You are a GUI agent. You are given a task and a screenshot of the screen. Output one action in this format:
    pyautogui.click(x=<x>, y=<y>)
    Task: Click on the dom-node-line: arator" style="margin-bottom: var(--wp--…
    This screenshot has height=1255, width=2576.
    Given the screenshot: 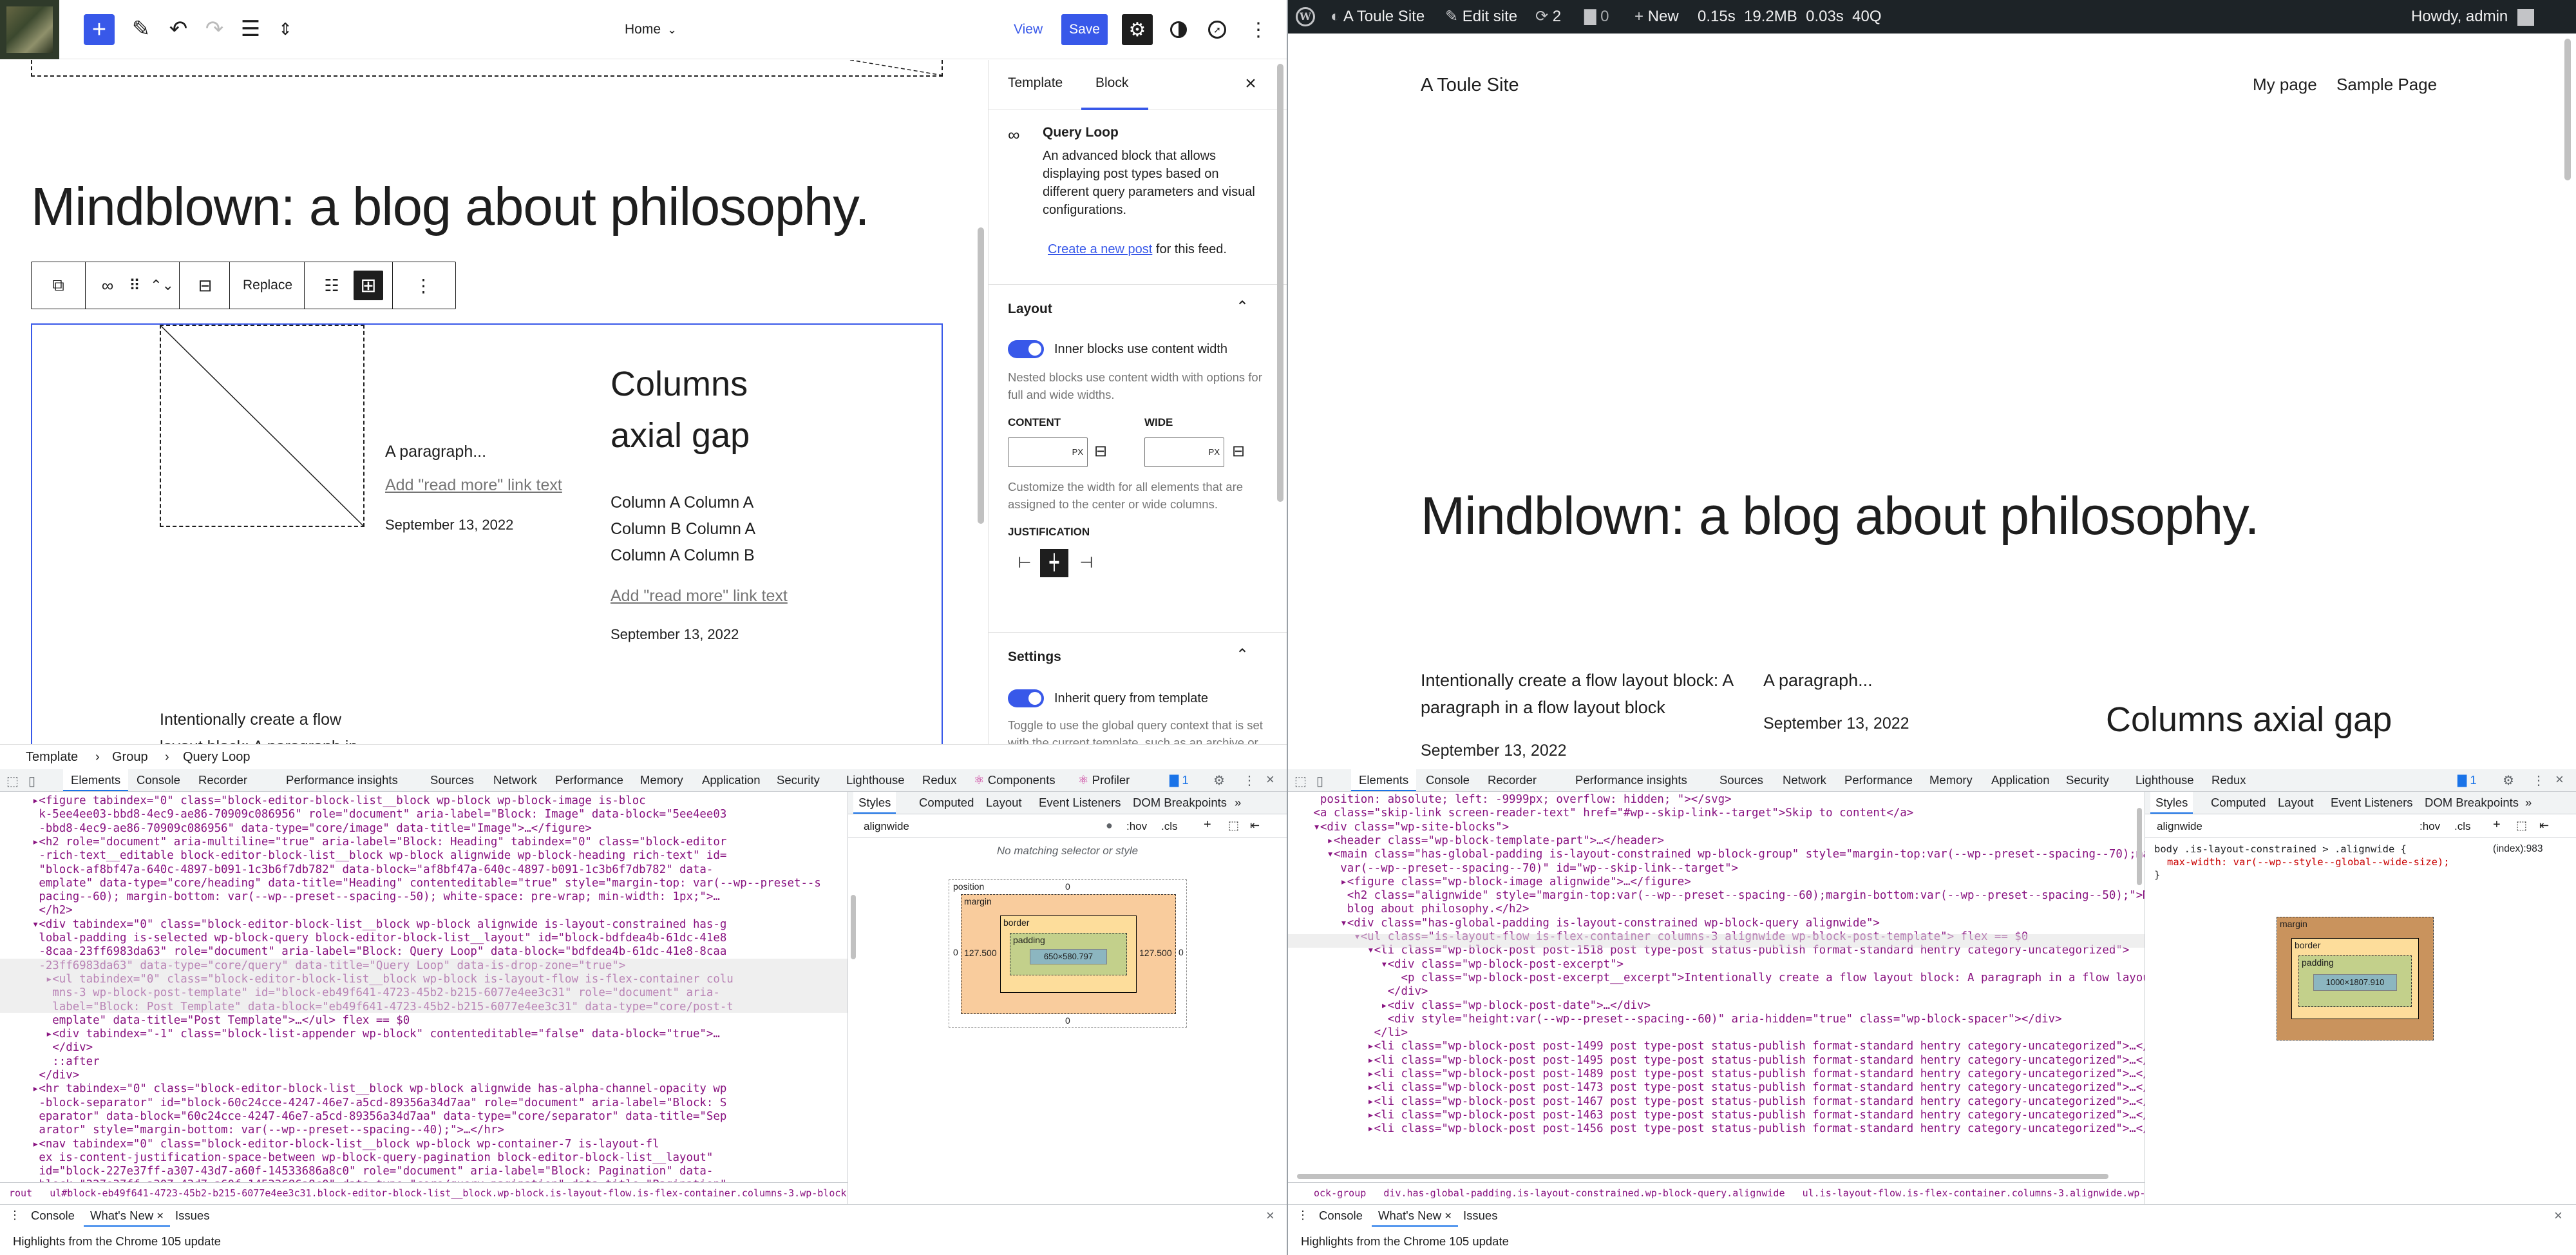 What is the action you would take?
    pyautogui.click(x=255, y=1130)
    